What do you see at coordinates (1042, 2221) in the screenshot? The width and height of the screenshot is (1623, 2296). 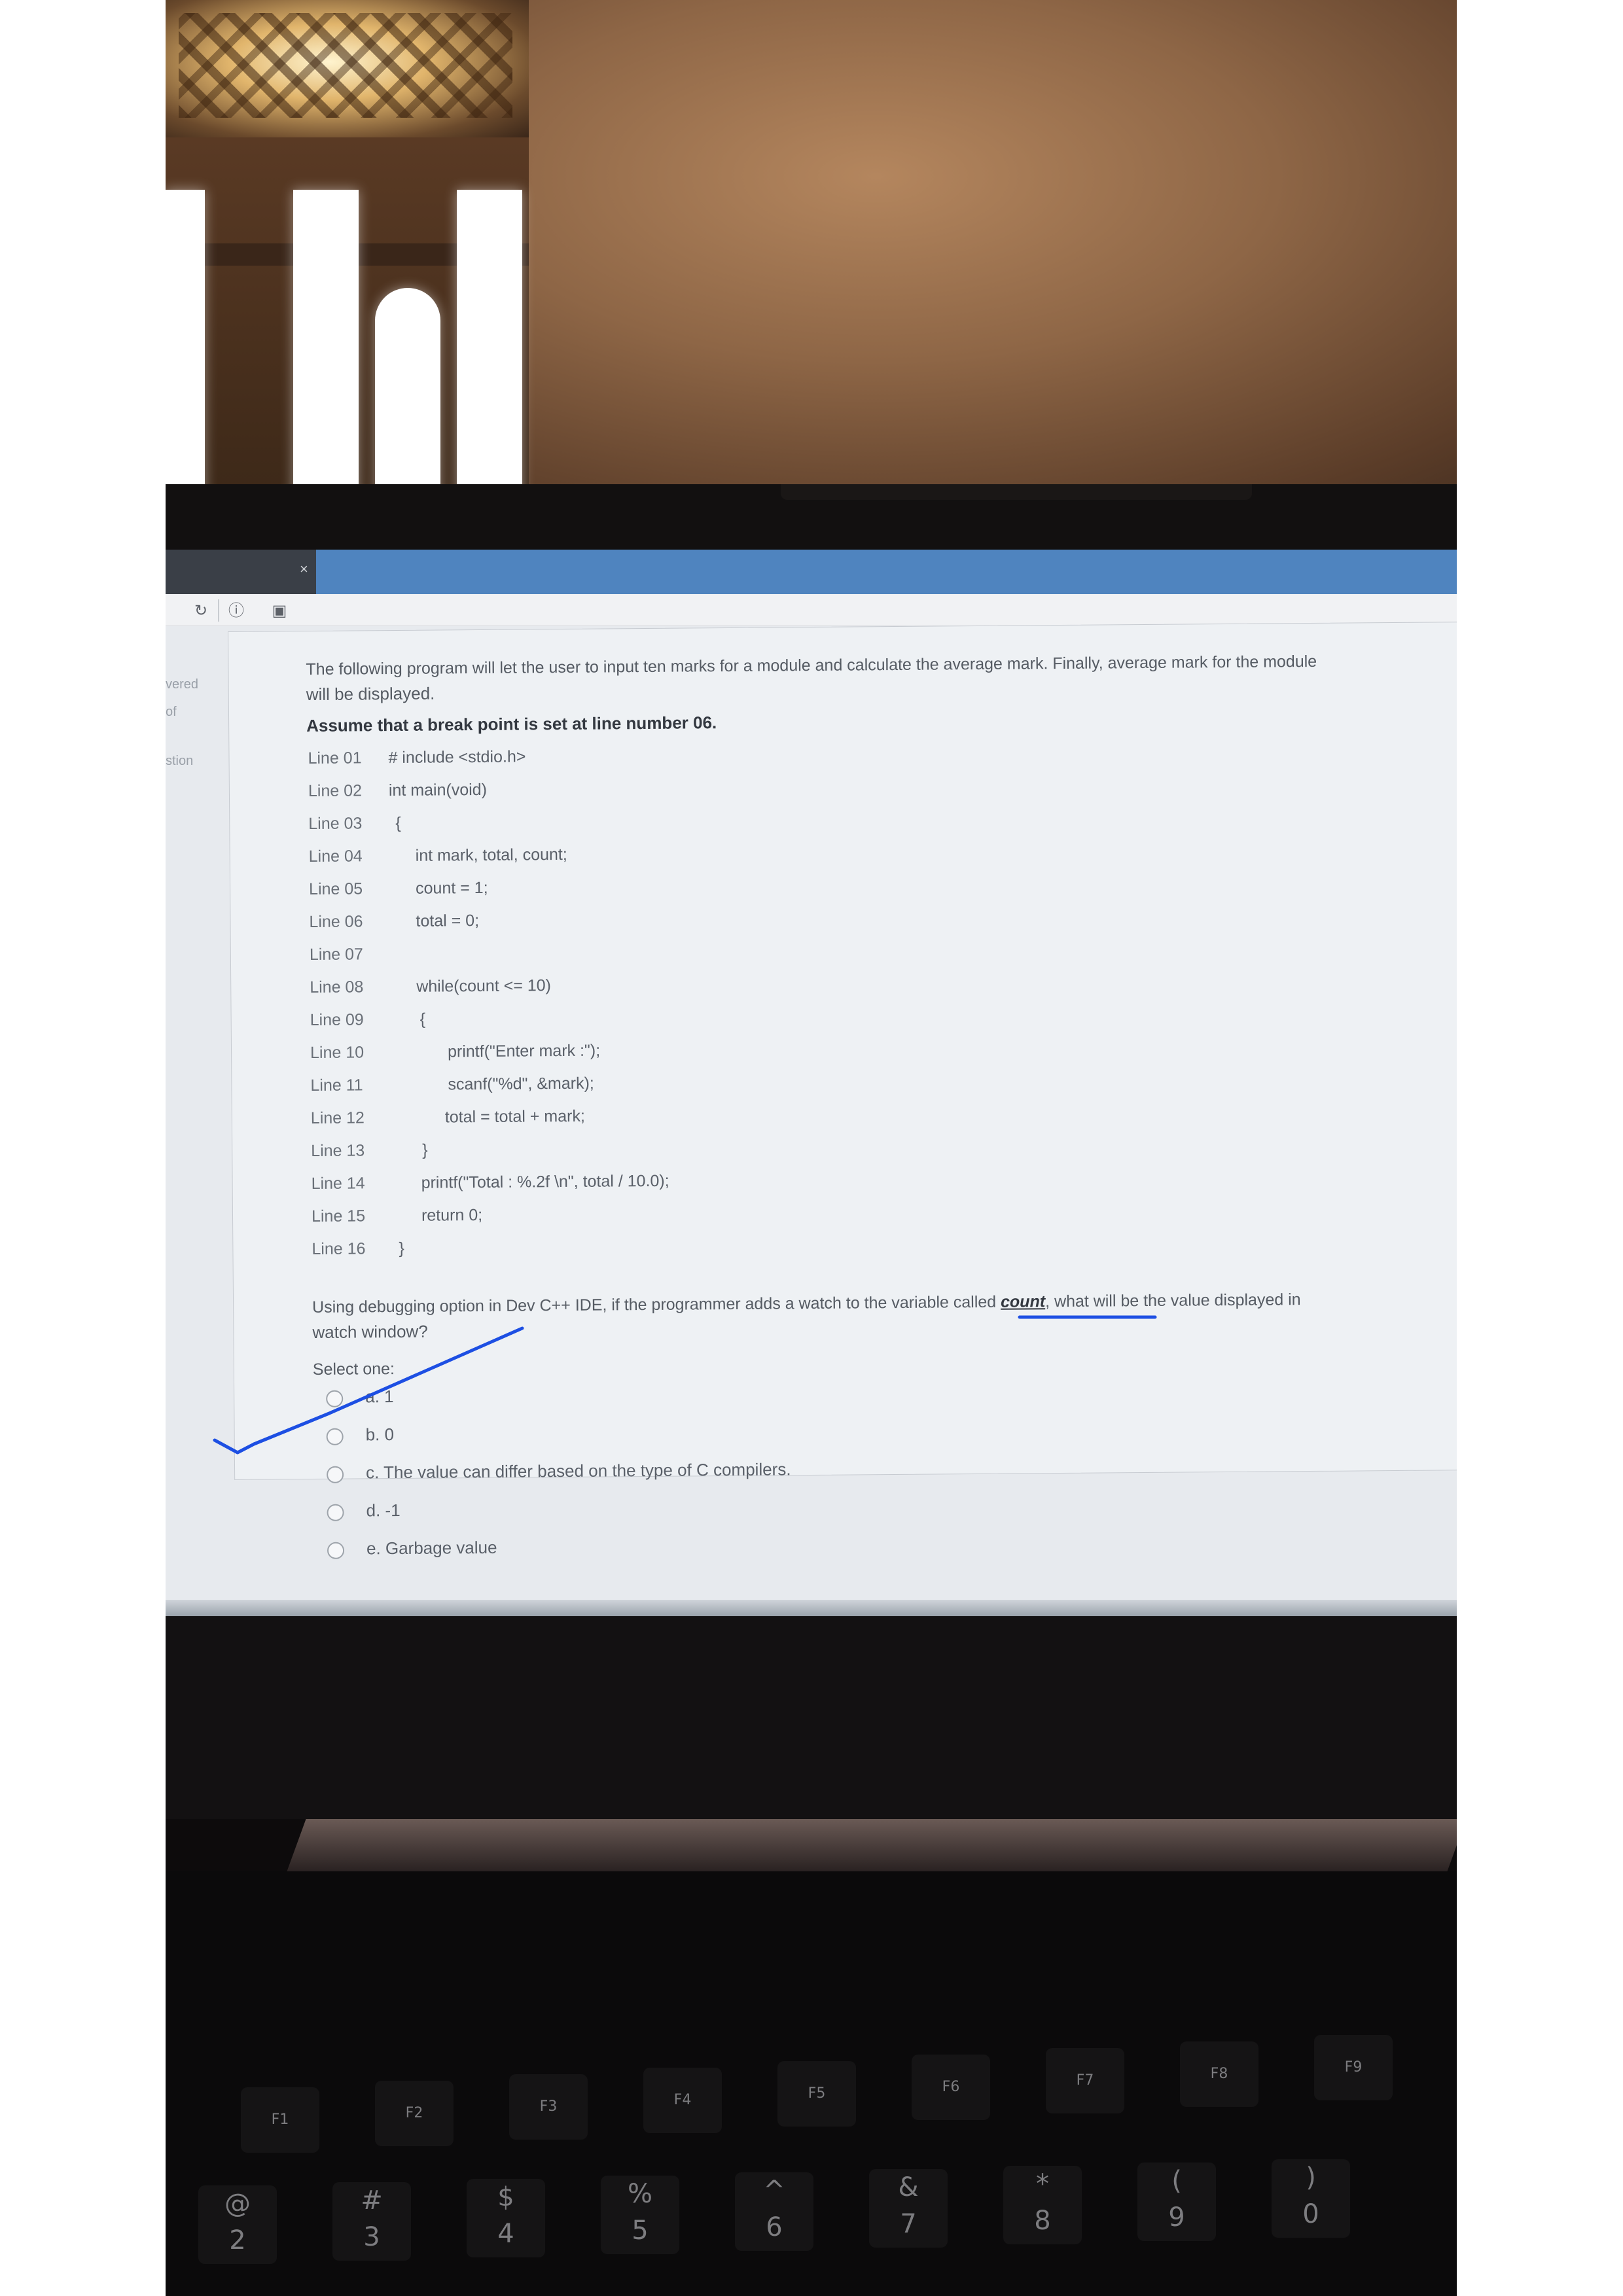 I see `key-digit: 8` at bounding box center [1042, 2221].